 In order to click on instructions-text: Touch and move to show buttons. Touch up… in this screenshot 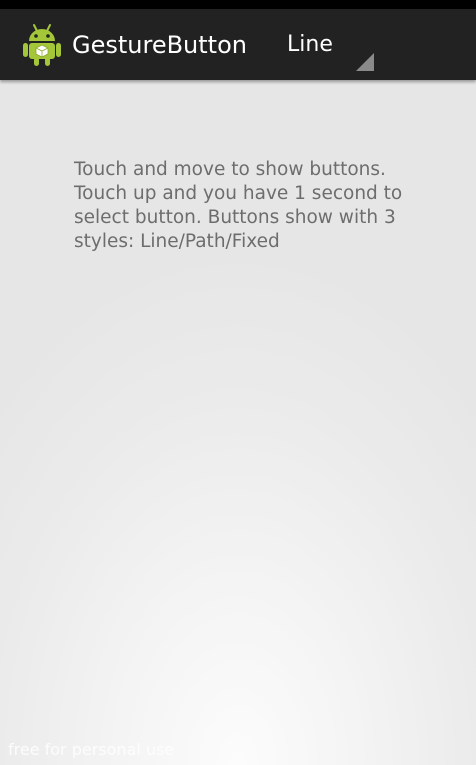, I will do `click(238, 205)`.